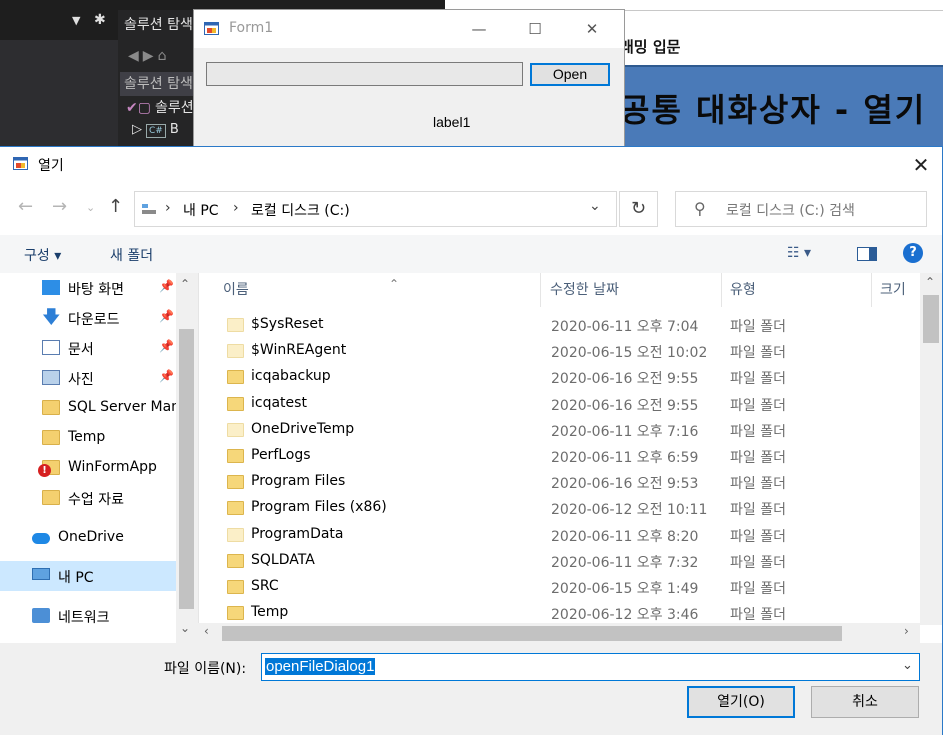  I want to click on up-arrow-icon: ↑, so click(115, 206).